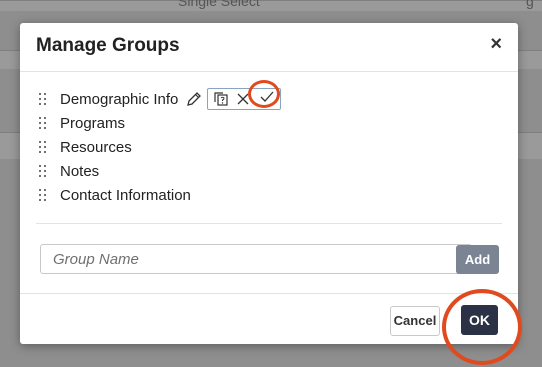  Describe the element at coordinates (530, 4) in the screenshot. I see `background-row-trailing-text: g` at that location.